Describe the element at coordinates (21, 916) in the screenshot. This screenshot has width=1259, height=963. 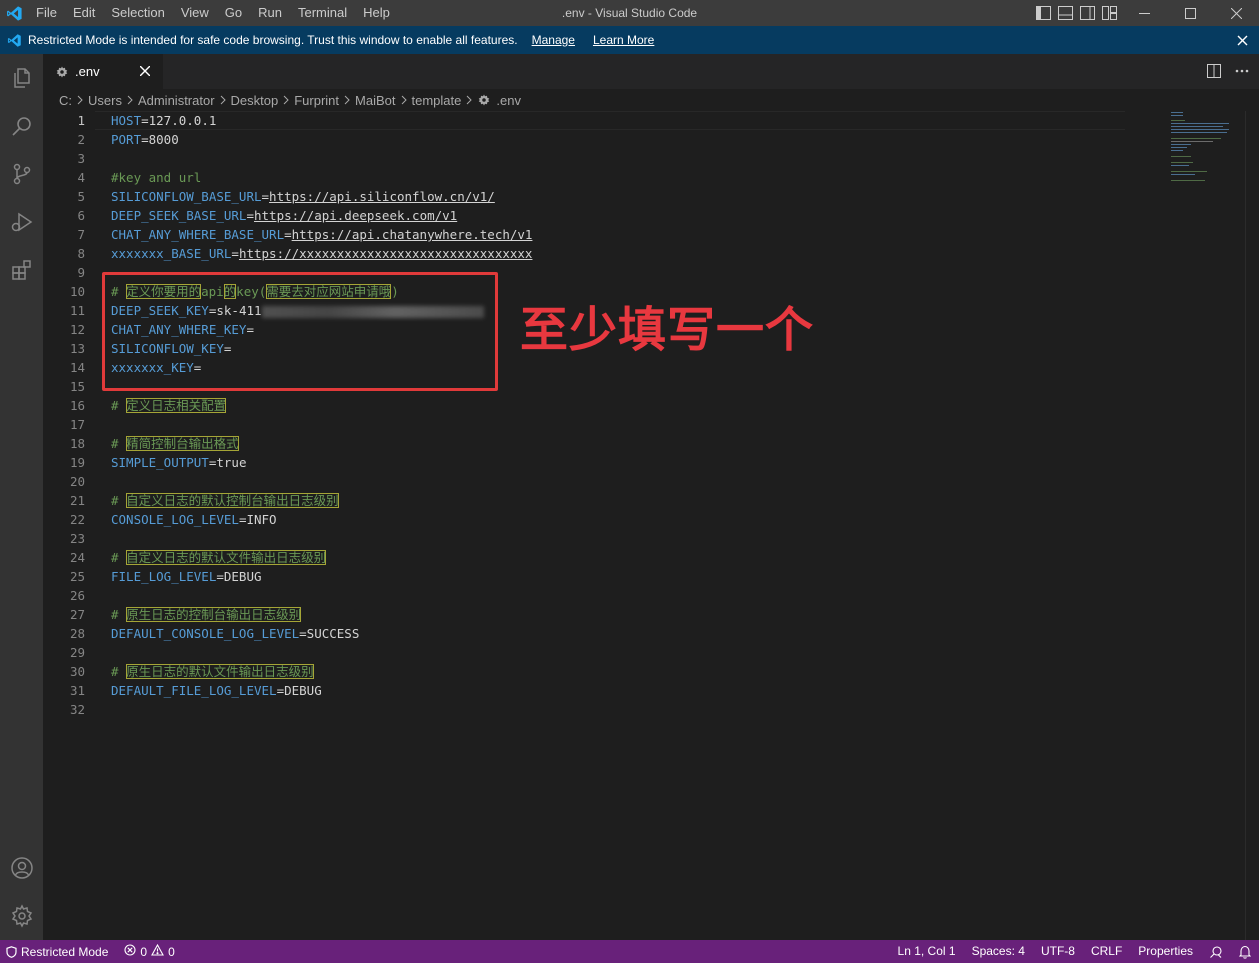
I see `manage-gear-icon` at that location.